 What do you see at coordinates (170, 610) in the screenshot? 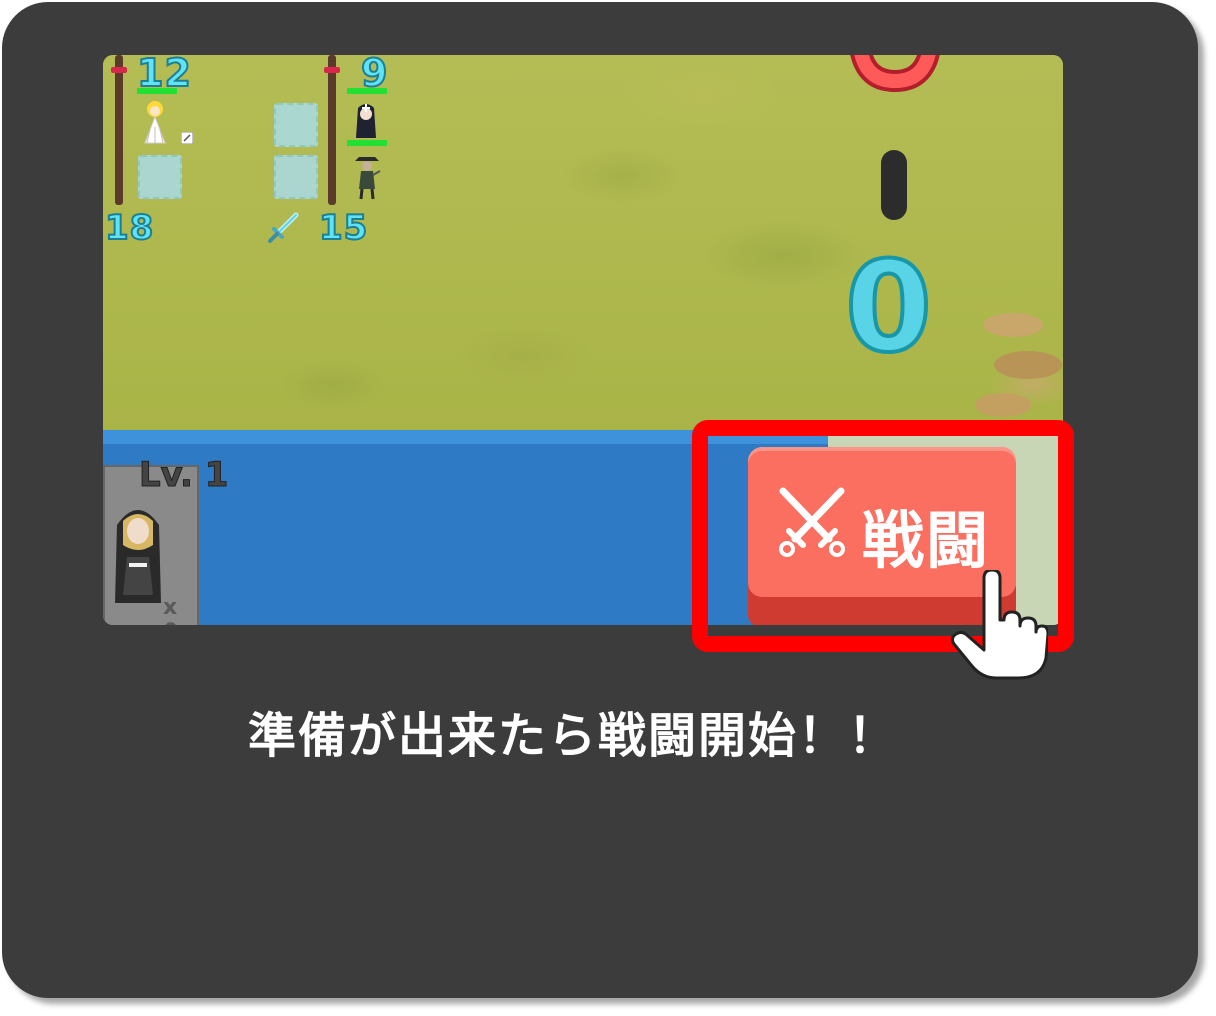
I see `unit-count: x 0` at bounding box center [170, 610].